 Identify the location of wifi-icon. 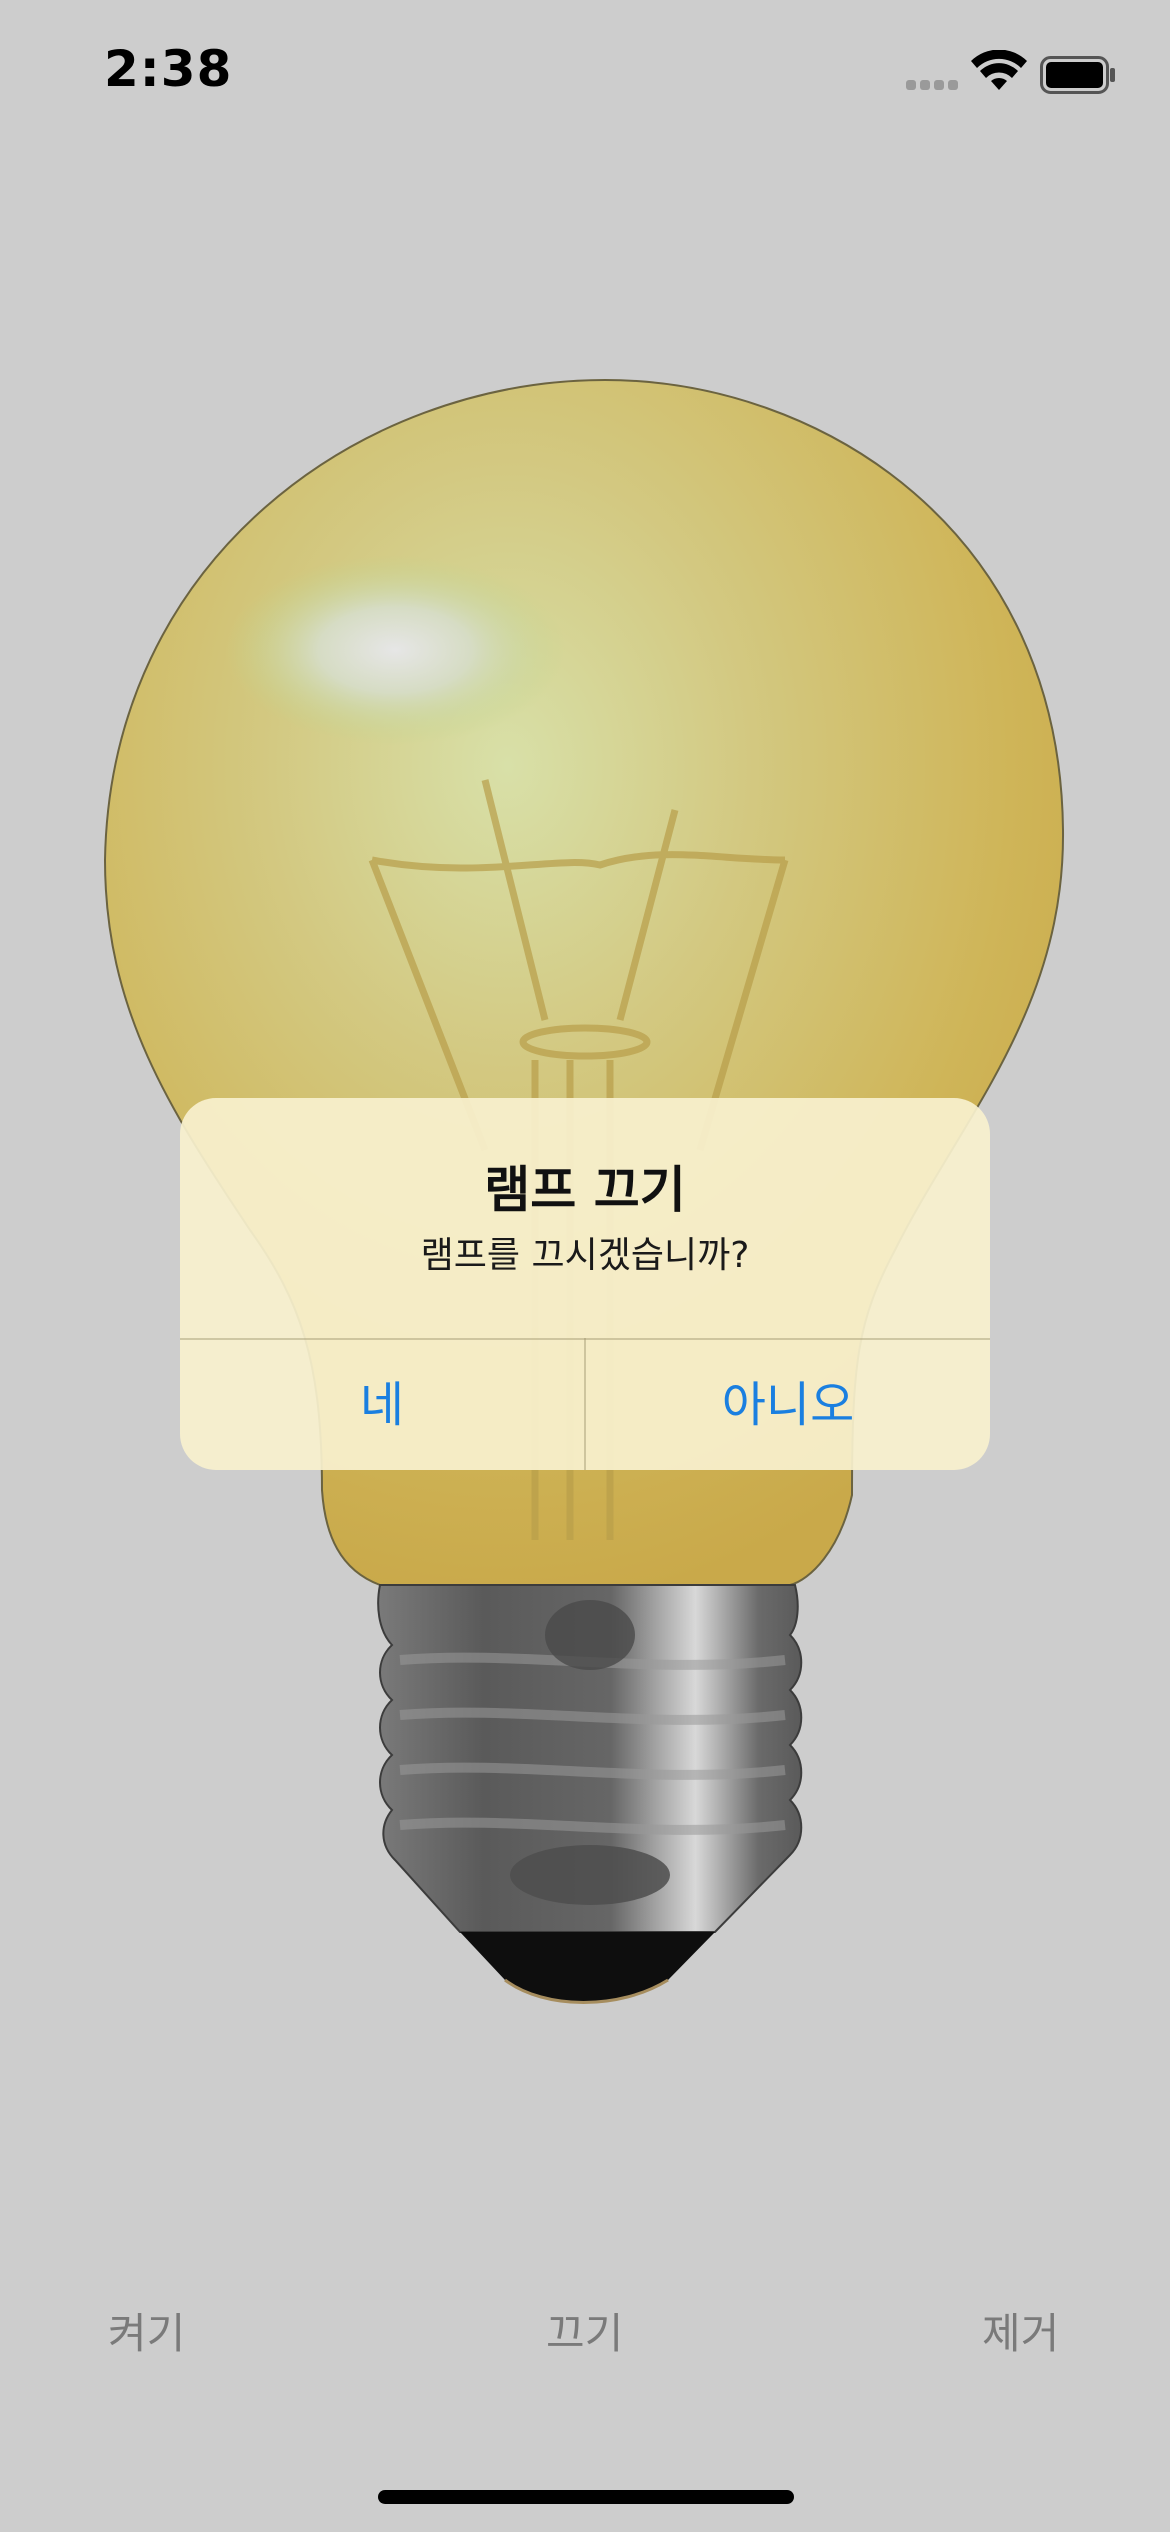
(999, 70).